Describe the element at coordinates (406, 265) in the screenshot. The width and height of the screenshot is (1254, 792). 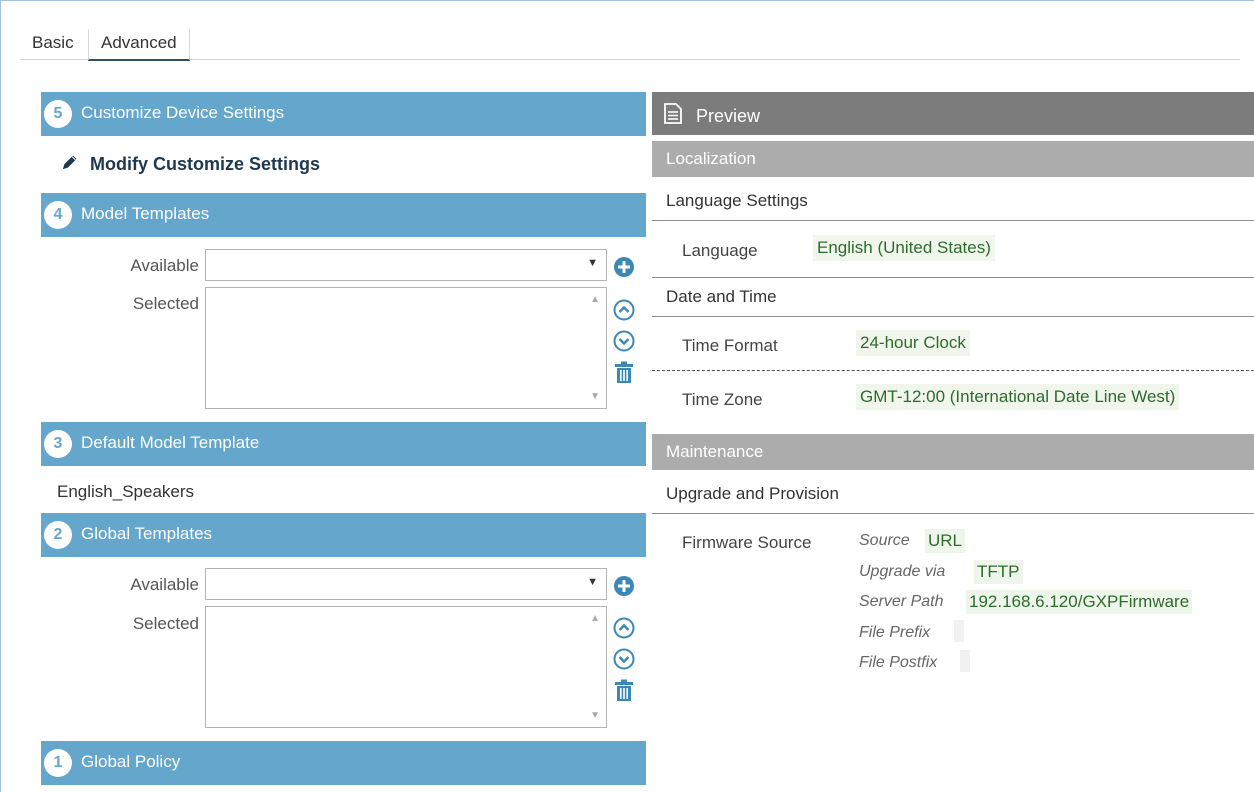
I see `model-templates-available-select: ▼` at that location.